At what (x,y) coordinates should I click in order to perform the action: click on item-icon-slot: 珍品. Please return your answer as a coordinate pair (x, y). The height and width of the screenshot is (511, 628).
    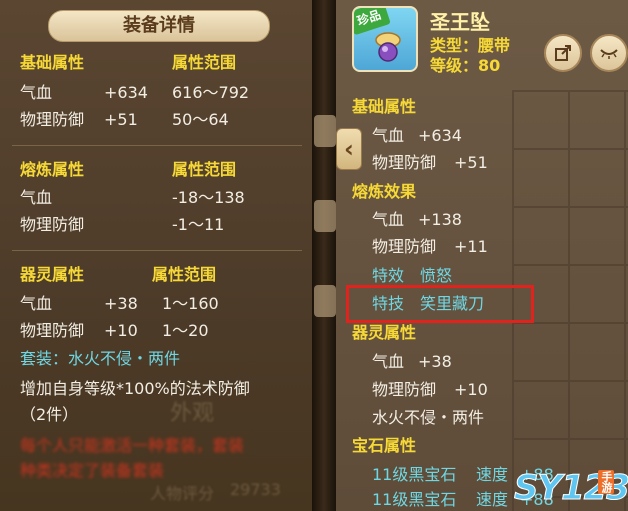
    Looking at the image, I should click on (385, 39).